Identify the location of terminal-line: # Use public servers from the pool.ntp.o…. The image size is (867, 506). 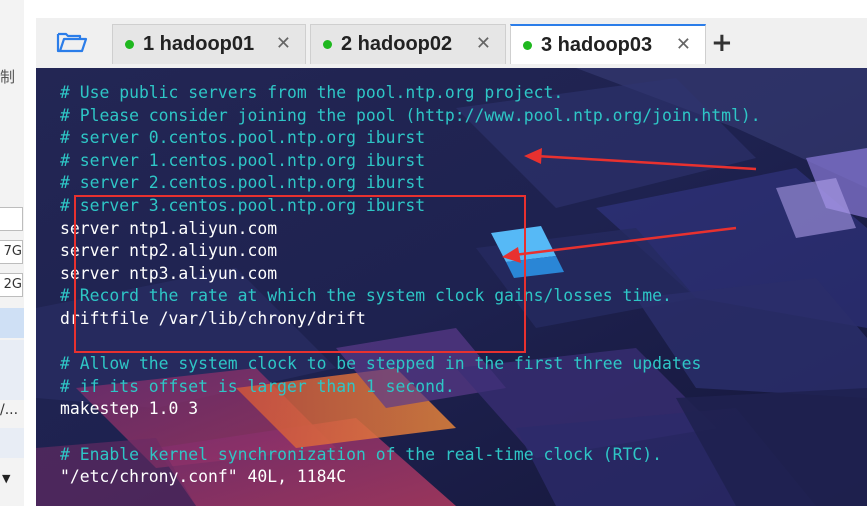
(312, 92).